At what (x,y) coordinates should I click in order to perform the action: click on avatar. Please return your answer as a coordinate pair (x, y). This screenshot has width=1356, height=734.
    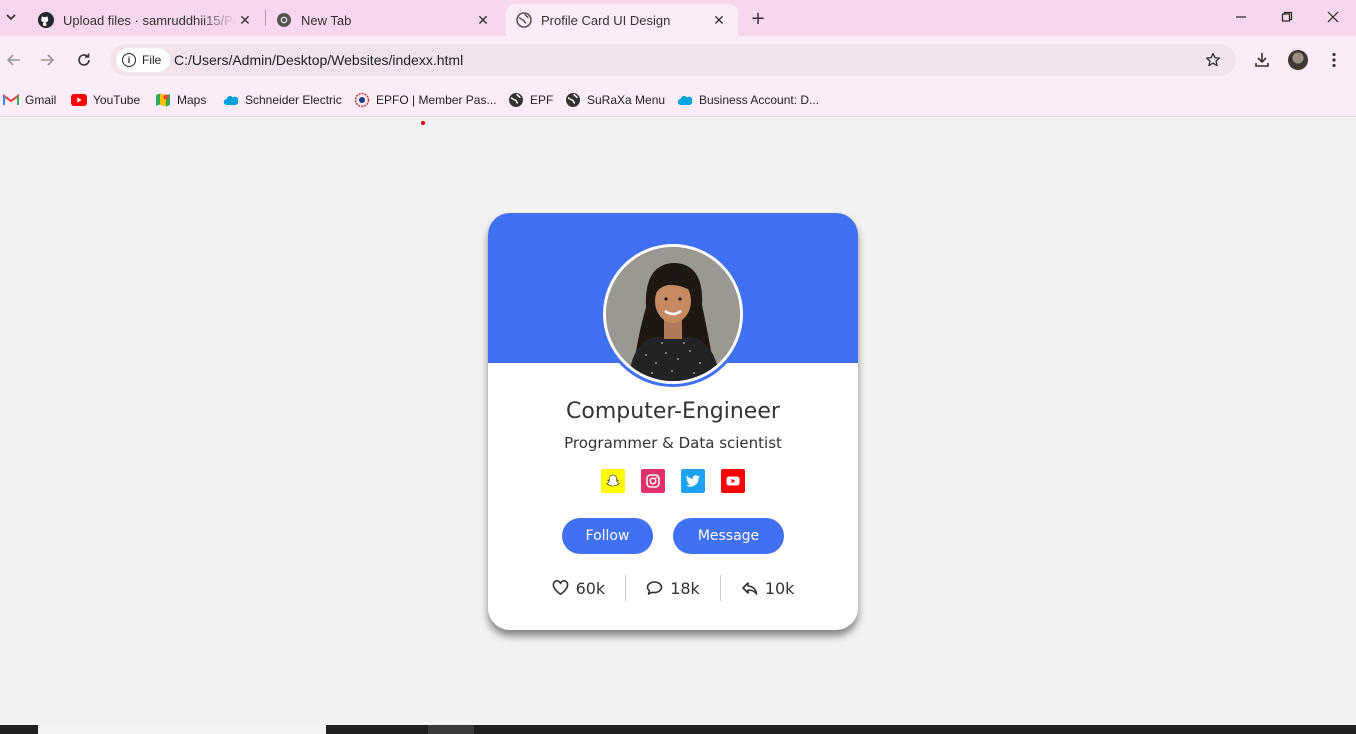
    Looking at the image, I should click on (1298, 60).